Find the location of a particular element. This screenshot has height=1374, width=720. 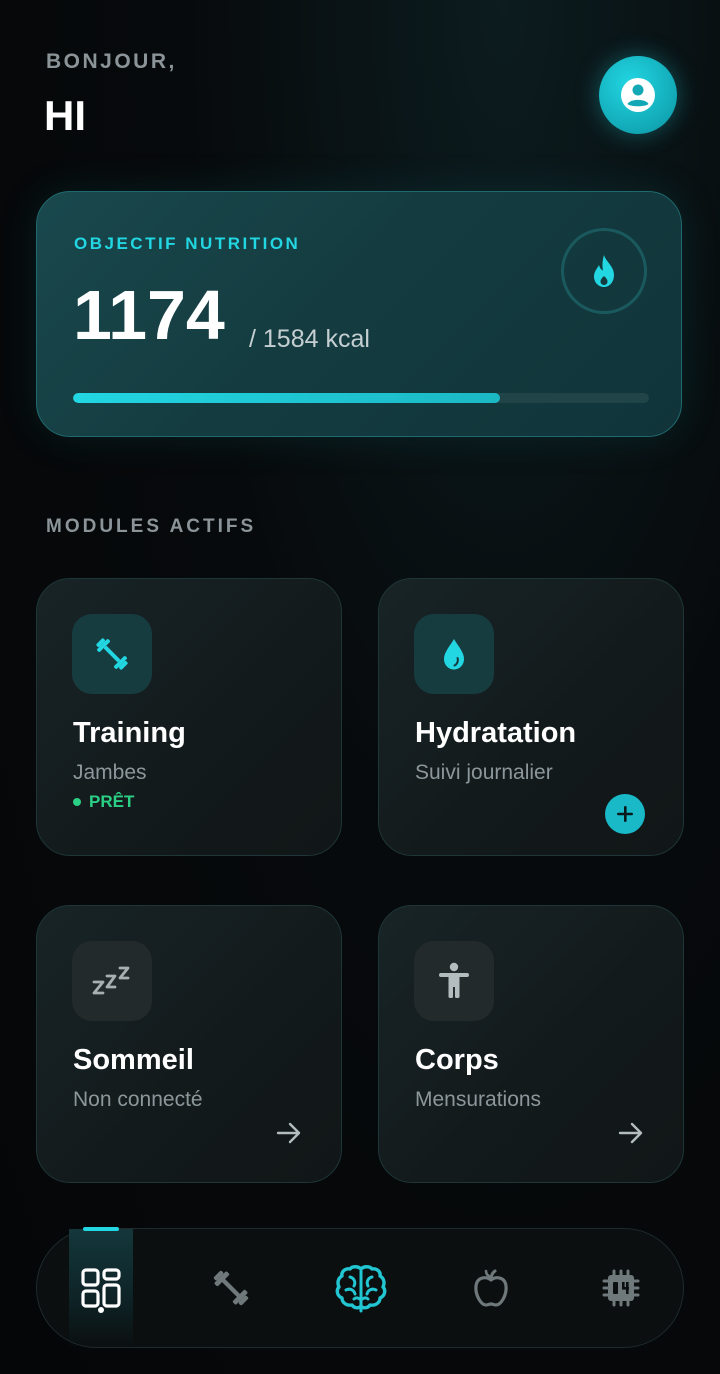

brain-icon is located at coordinates (361, 1289).